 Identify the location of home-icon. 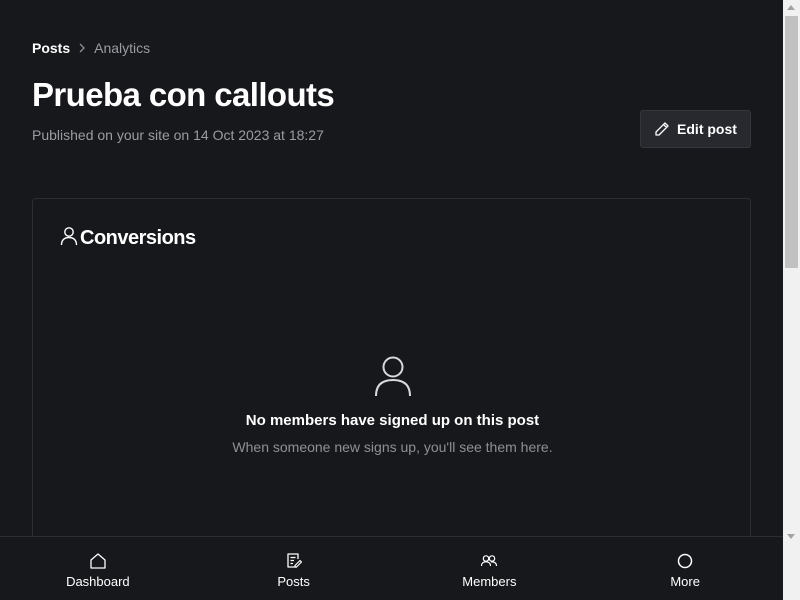
(98, 561).